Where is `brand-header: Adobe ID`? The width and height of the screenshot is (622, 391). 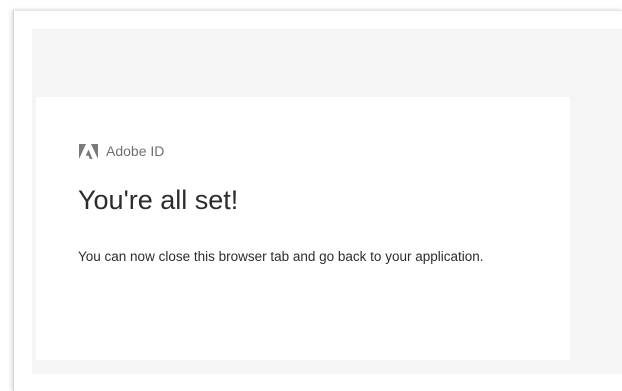 brand-header: Adobe ID is located at coordinates (121, 151).